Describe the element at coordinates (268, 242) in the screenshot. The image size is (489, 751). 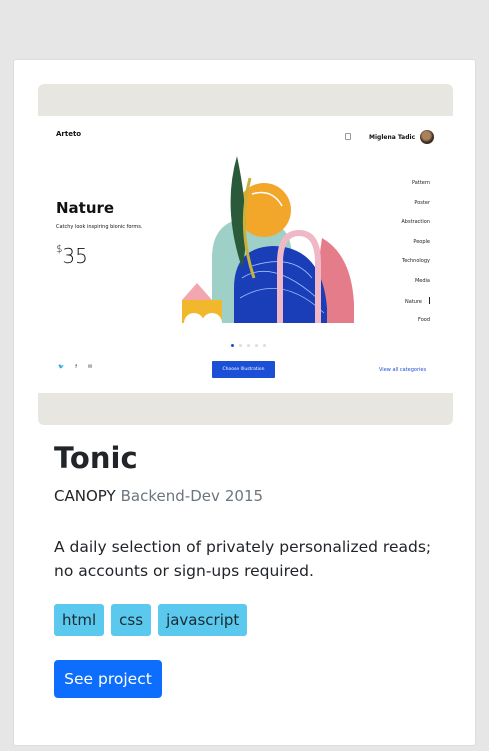
I see `illustration` at that location.